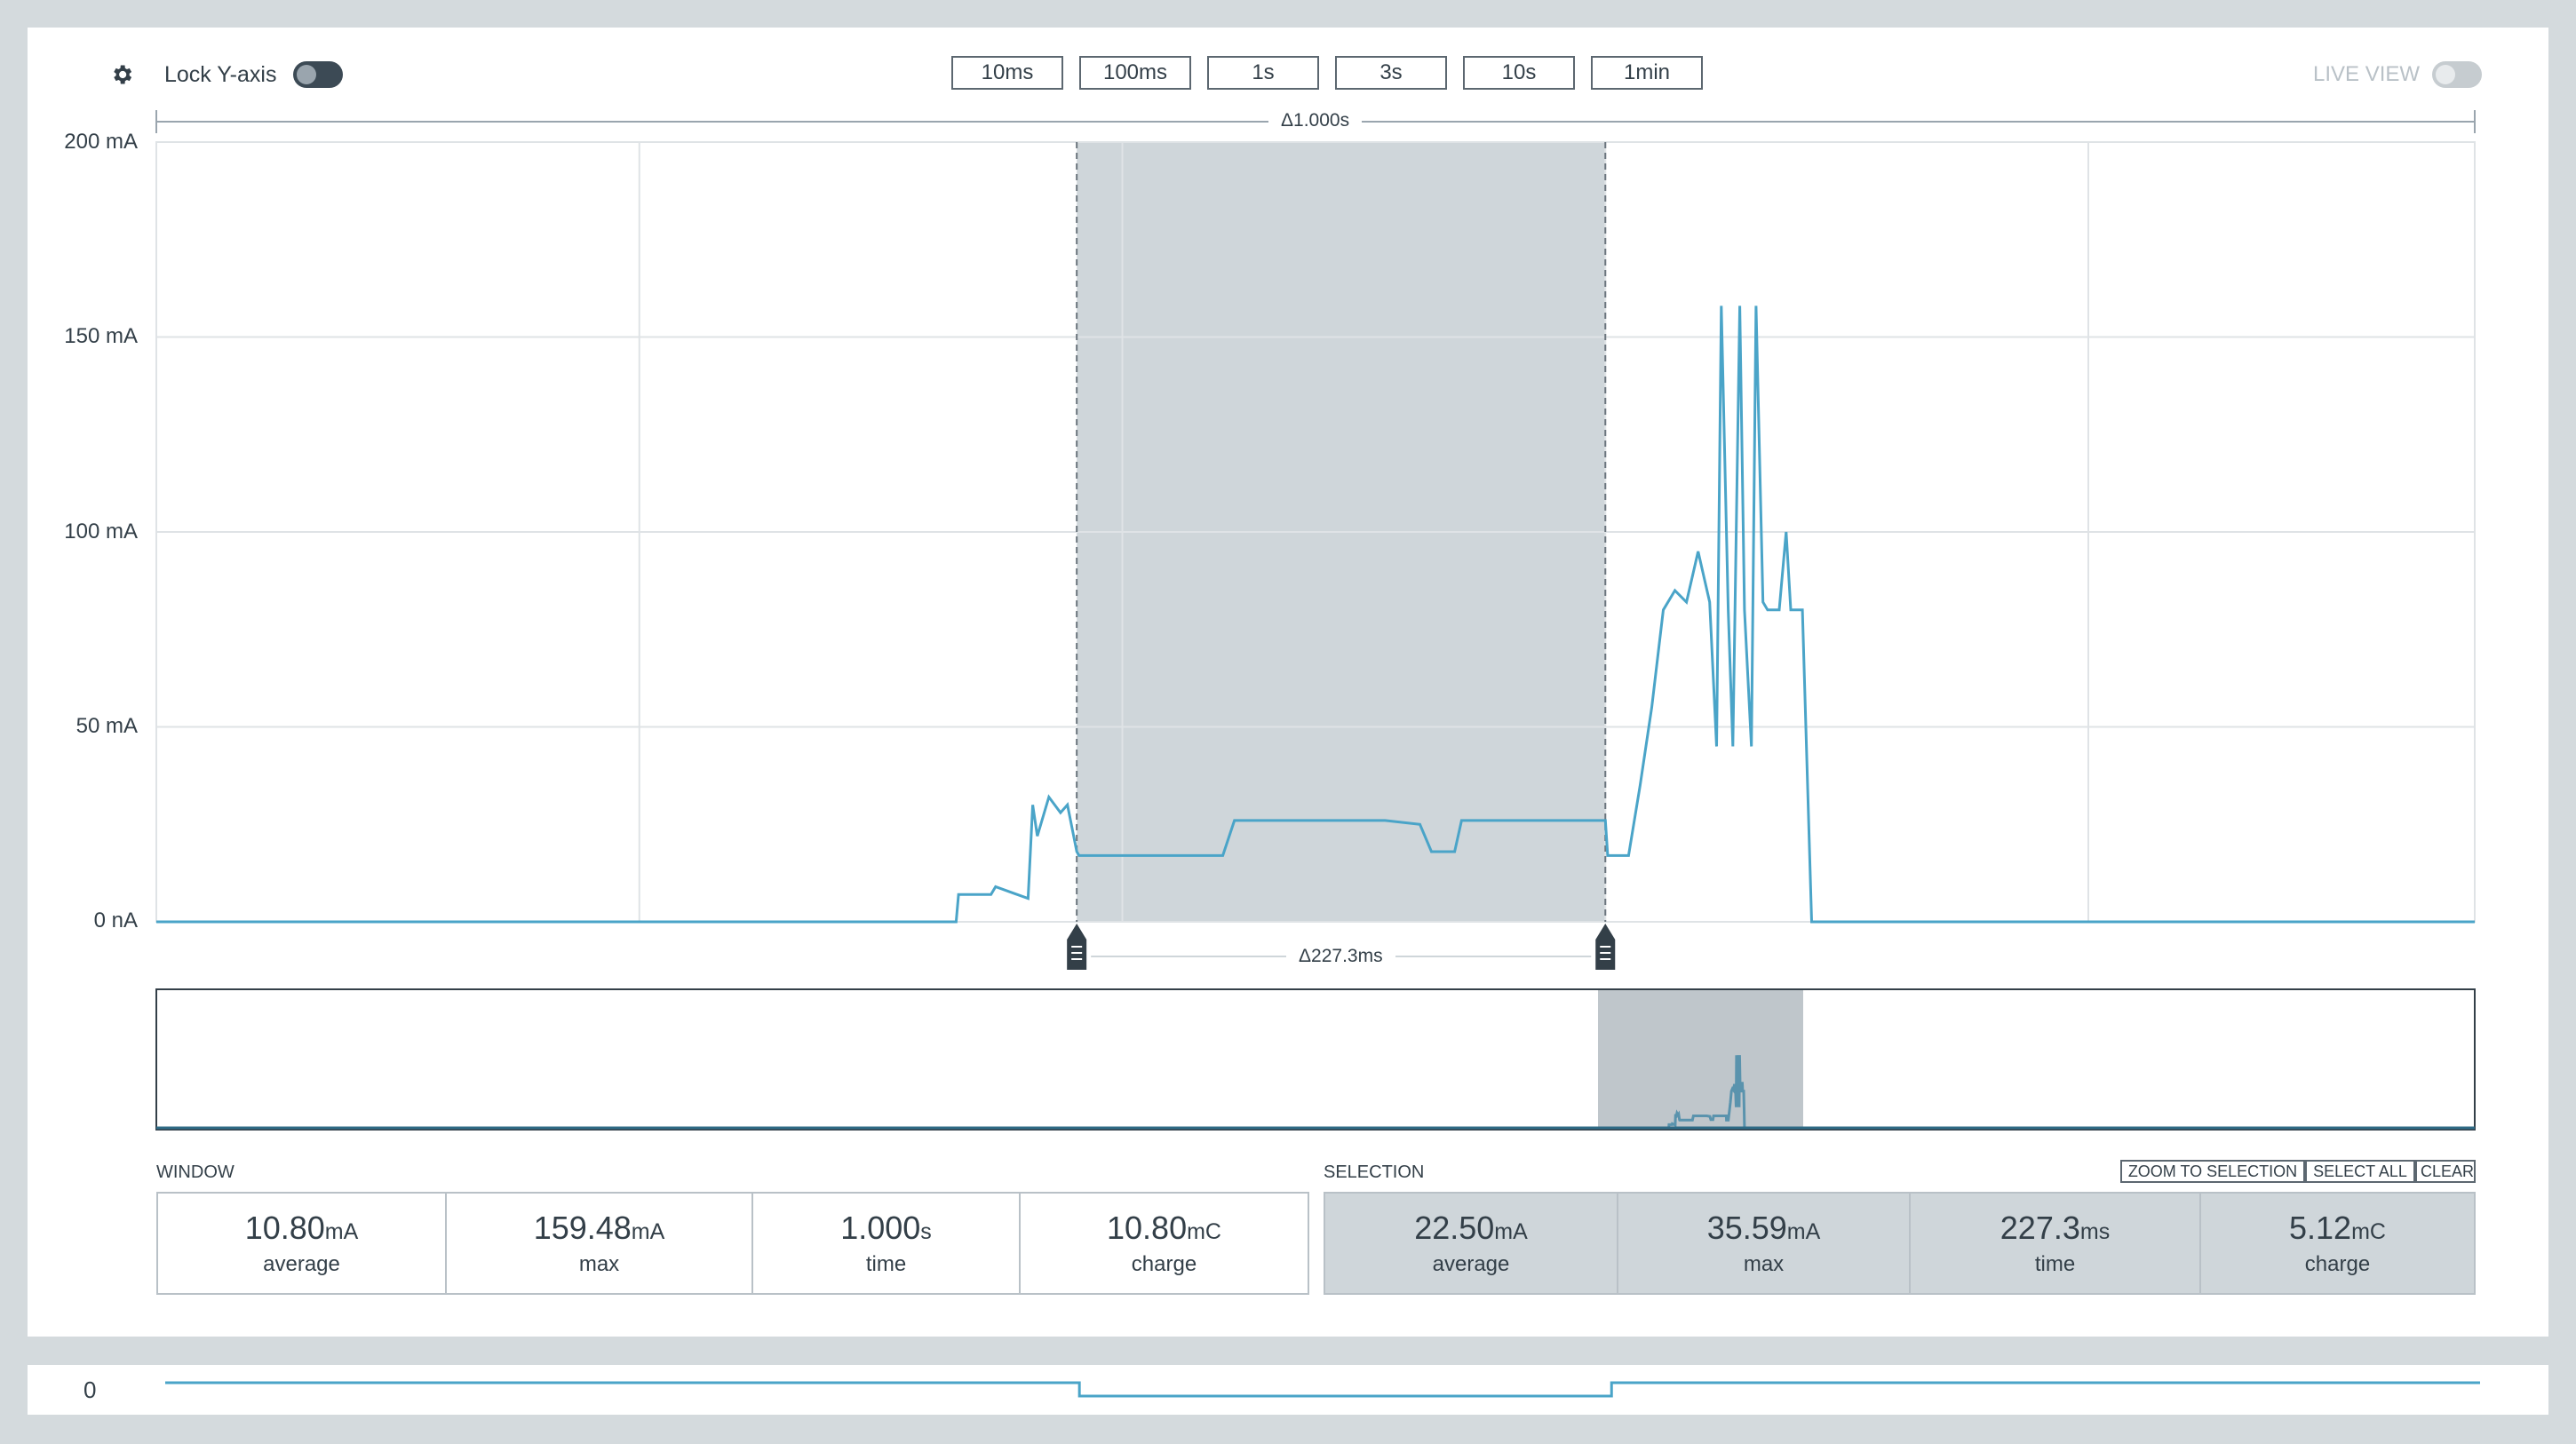 This screenshot has width=2576, height=1444. What do you see at coordinates (2212, 1171) in the screenshot?
I see `zoom-to-selection-button: ZOOM TO SELECTION` at bounding box center [2212, 1171].